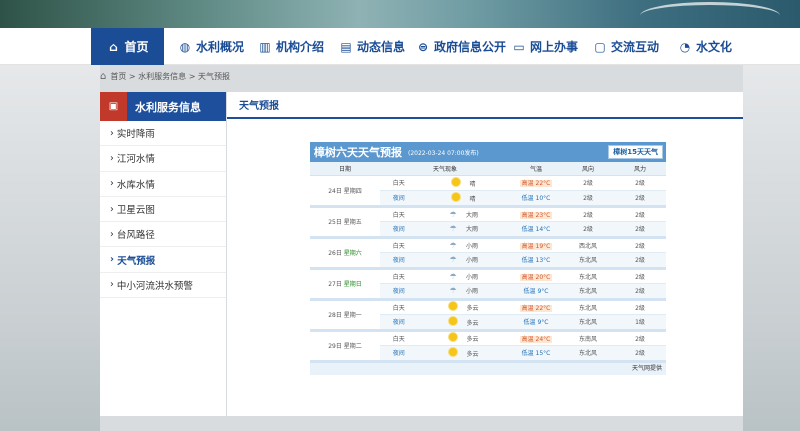 The image size is (800, 431). I want to click on temp-label: 高温 22°C, so click(536, 308).